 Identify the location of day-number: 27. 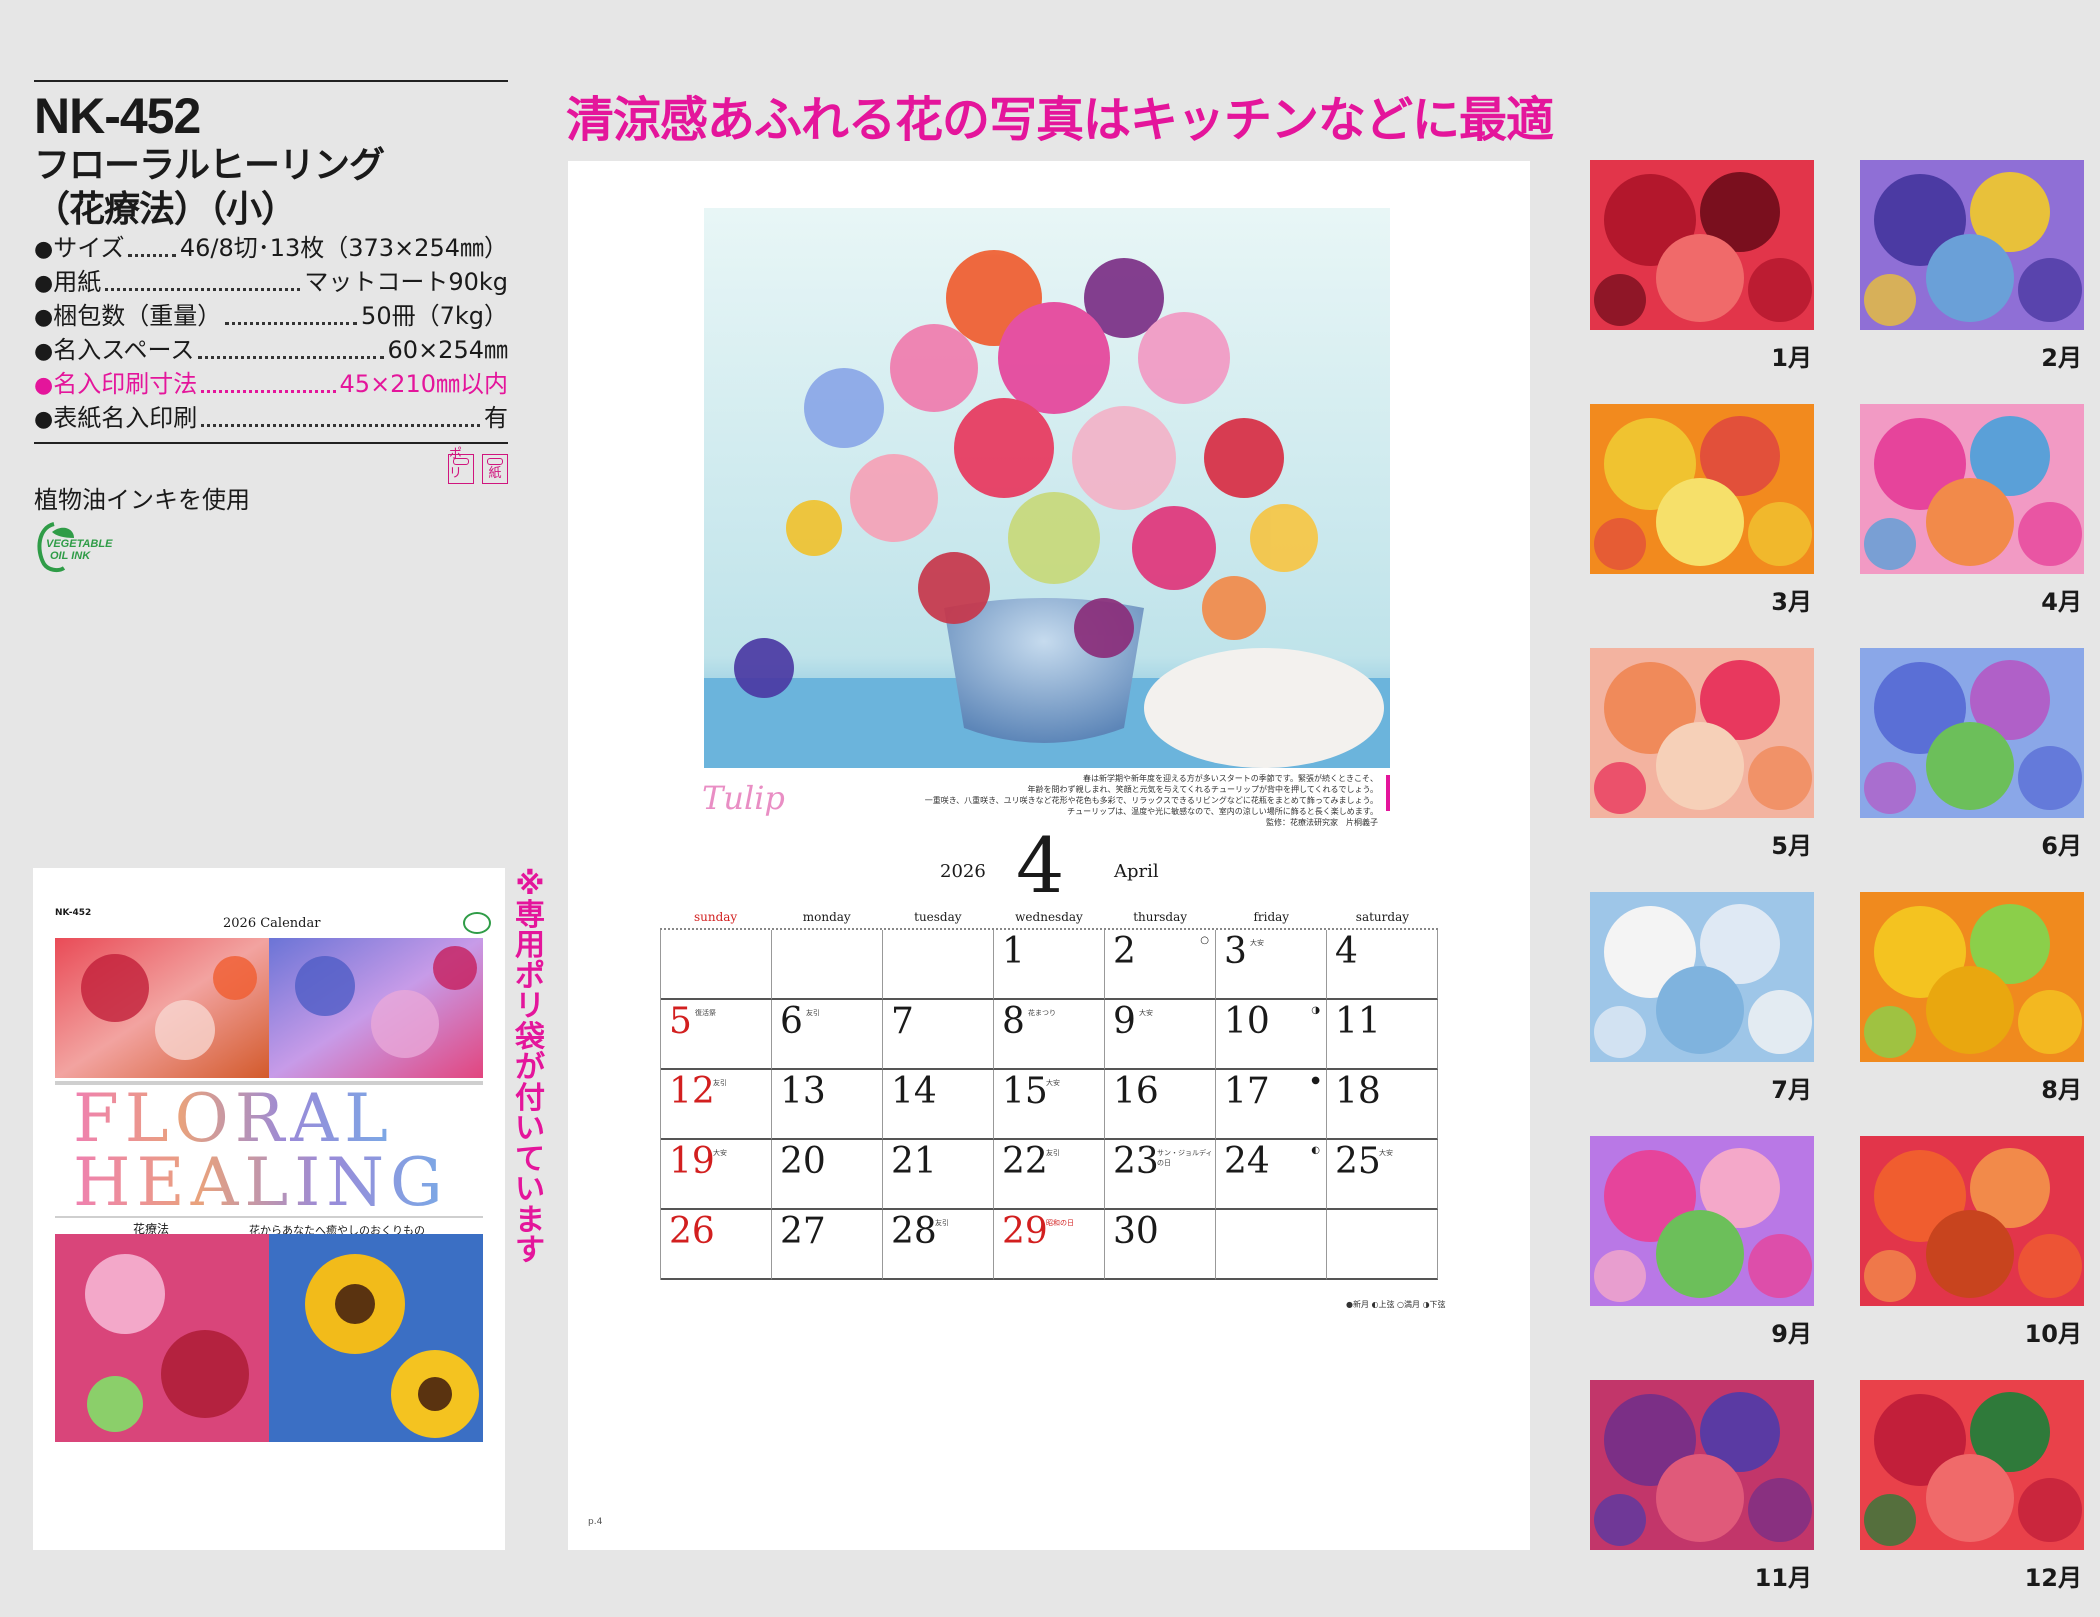
(803, 1231).